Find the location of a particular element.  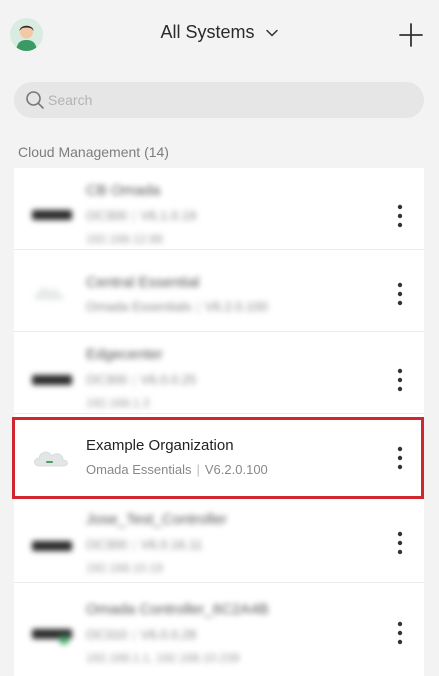

system-name: Central Essential is located at coordinates (143, 282).